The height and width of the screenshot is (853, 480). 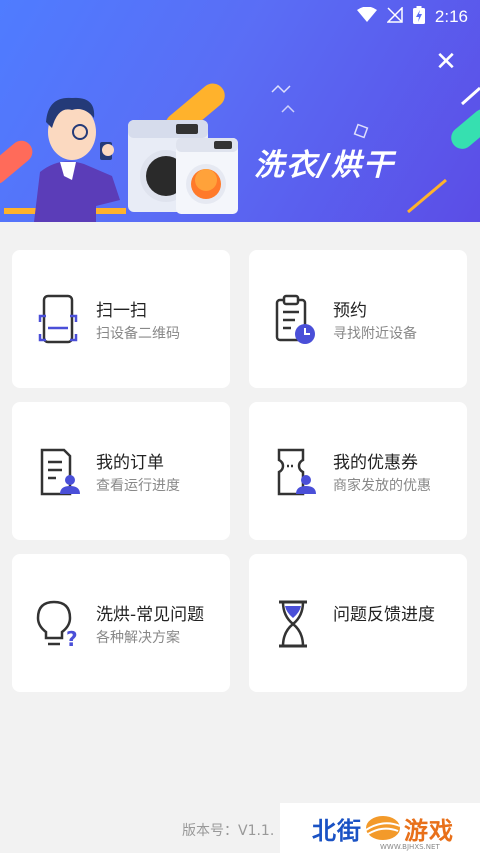 I want to click on order-document-icon, so click(x=60, y=472).